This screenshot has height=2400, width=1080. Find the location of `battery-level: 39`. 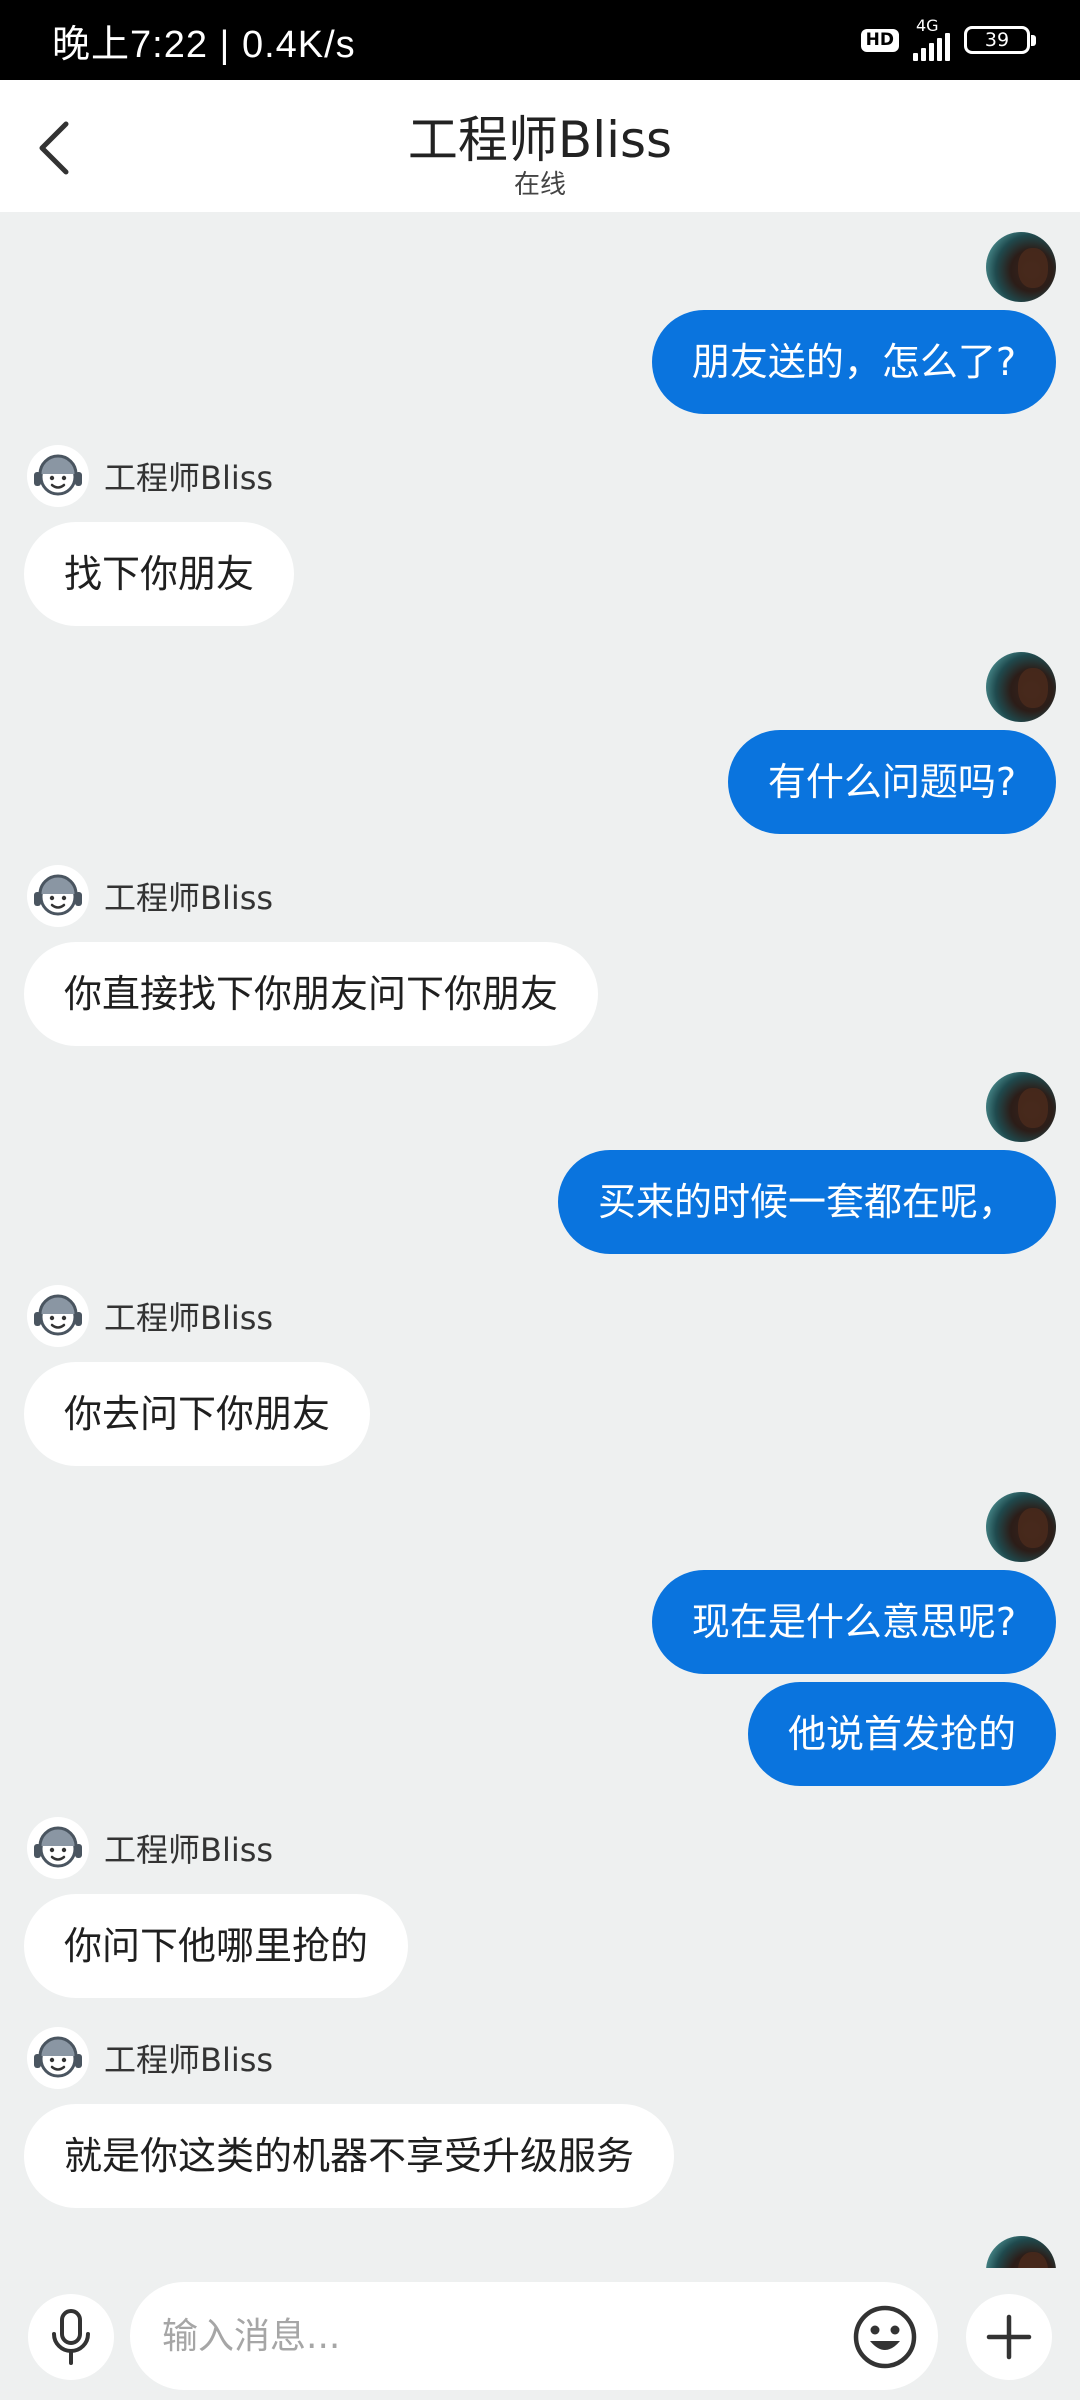

battery-level: 39 is located at coordinates (997, 40).